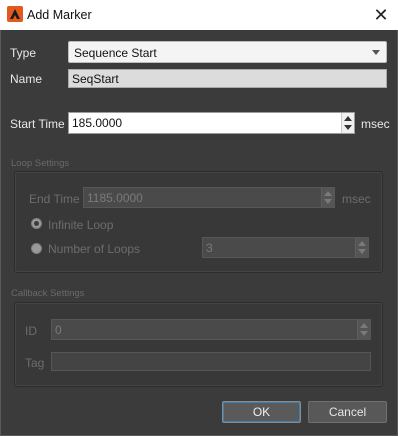 The width and height of the screenshot is (398, 436). What do you see at coordinates (327, 197) in the screenshot?
I see `end-time-spin-buttons` at bounding box center [327, 197].